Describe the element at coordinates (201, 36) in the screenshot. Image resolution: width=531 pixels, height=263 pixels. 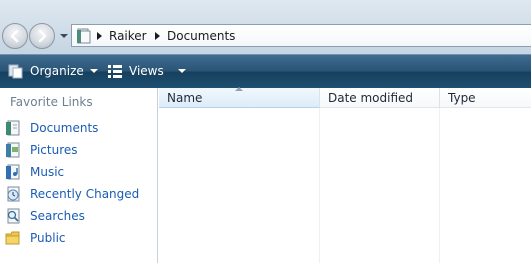
I see `breadcrumb-documents: Documents` at that location.